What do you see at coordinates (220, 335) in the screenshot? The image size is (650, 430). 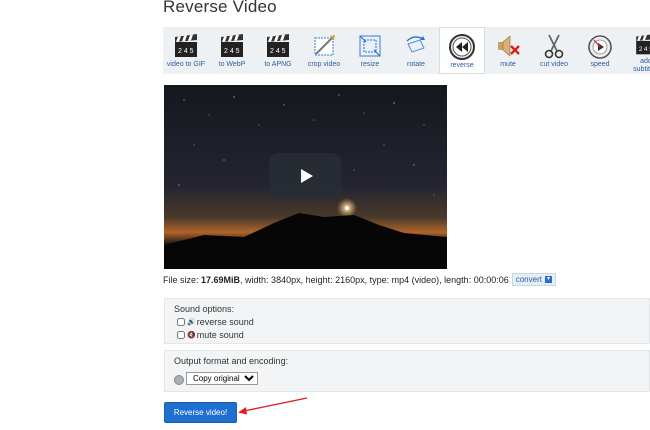 I see `mute-sound-label: mute sound` at bounding box center [220, 335].